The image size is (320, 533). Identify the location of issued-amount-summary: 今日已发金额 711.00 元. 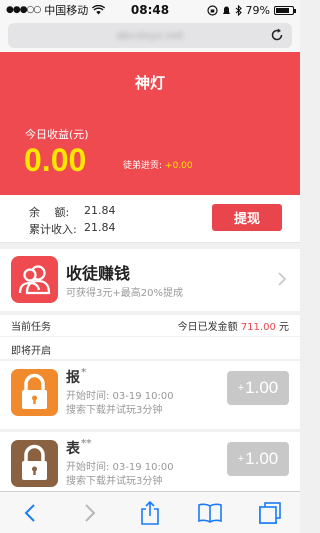
(233, 325).